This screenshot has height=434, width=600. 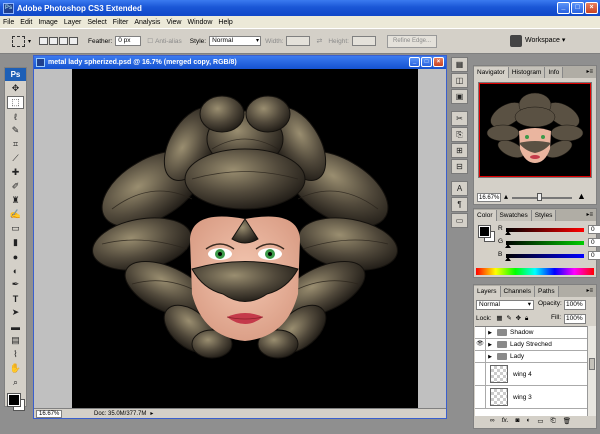 I want to click on layer-row-shadow: ▶ Shadow, so click(x=531, y=333).